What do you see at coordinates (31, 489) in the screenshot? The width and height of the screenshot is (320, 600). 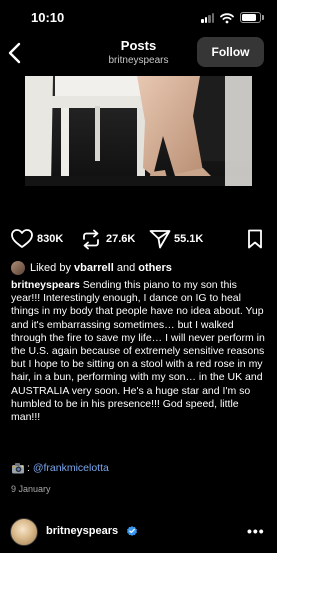 I see `post-date: 9 January` at bounding box center [31, 489].